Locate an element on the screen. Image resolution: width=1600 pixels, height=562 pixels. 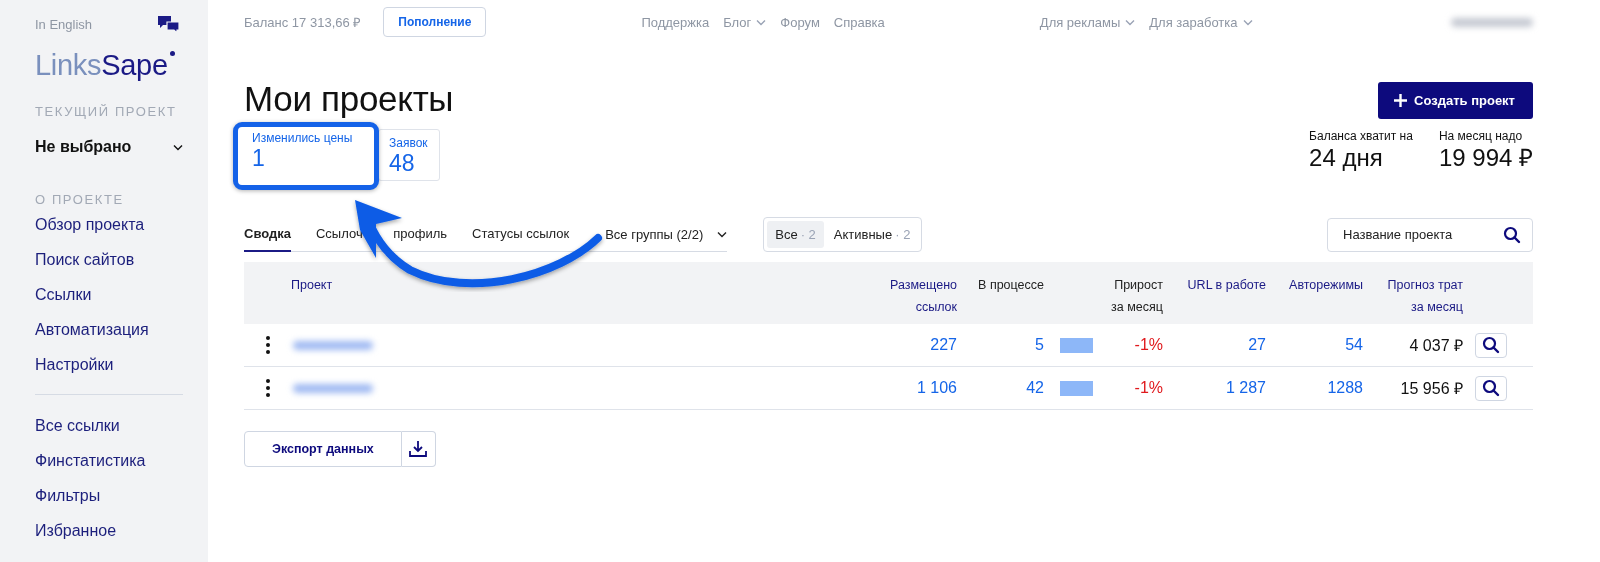
logo: LinksSape is located at coordinates (105, 65).